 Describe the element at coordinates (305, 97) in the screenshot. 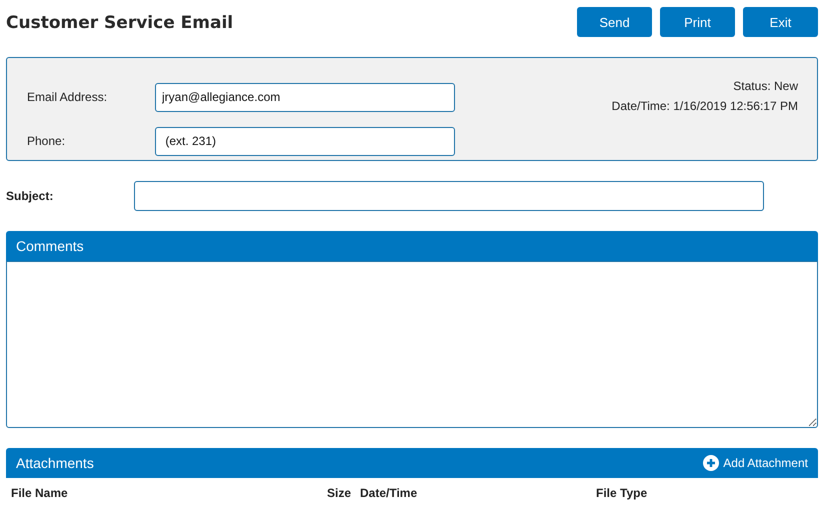

I see `email-field: jryan@allegiance.com` at that location.